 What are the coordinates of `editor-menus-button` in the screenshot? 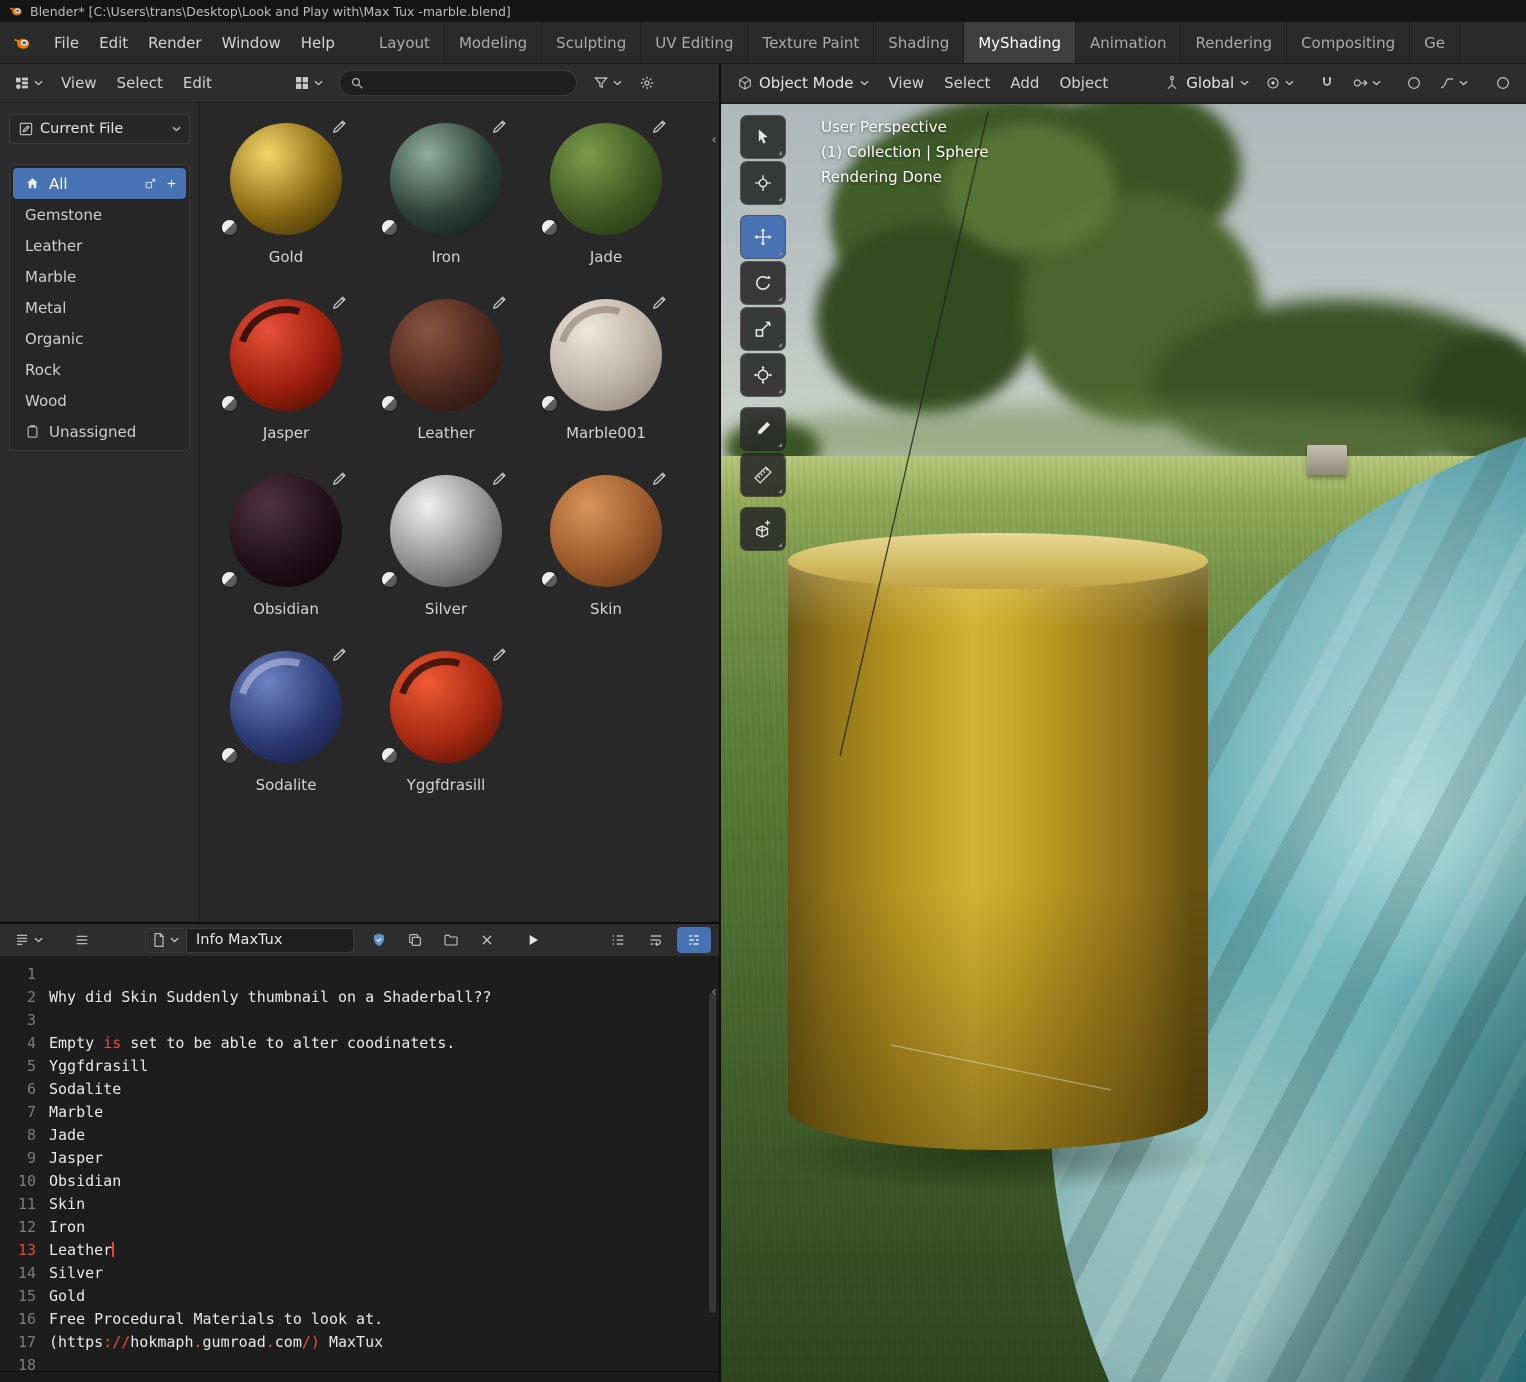 It's located at (82, 940).